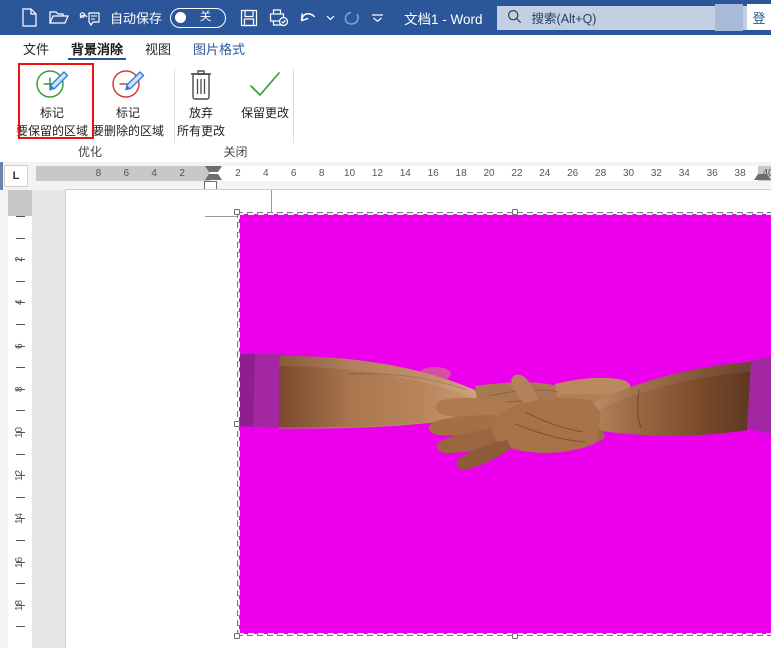 Image resolution: width=771 pixels, height=648 pixels. What do you see at coordinates (235, 152) in the screenshot?
I see `ribbon-group-close-label: 关闭` at bounding box center [235, 152].